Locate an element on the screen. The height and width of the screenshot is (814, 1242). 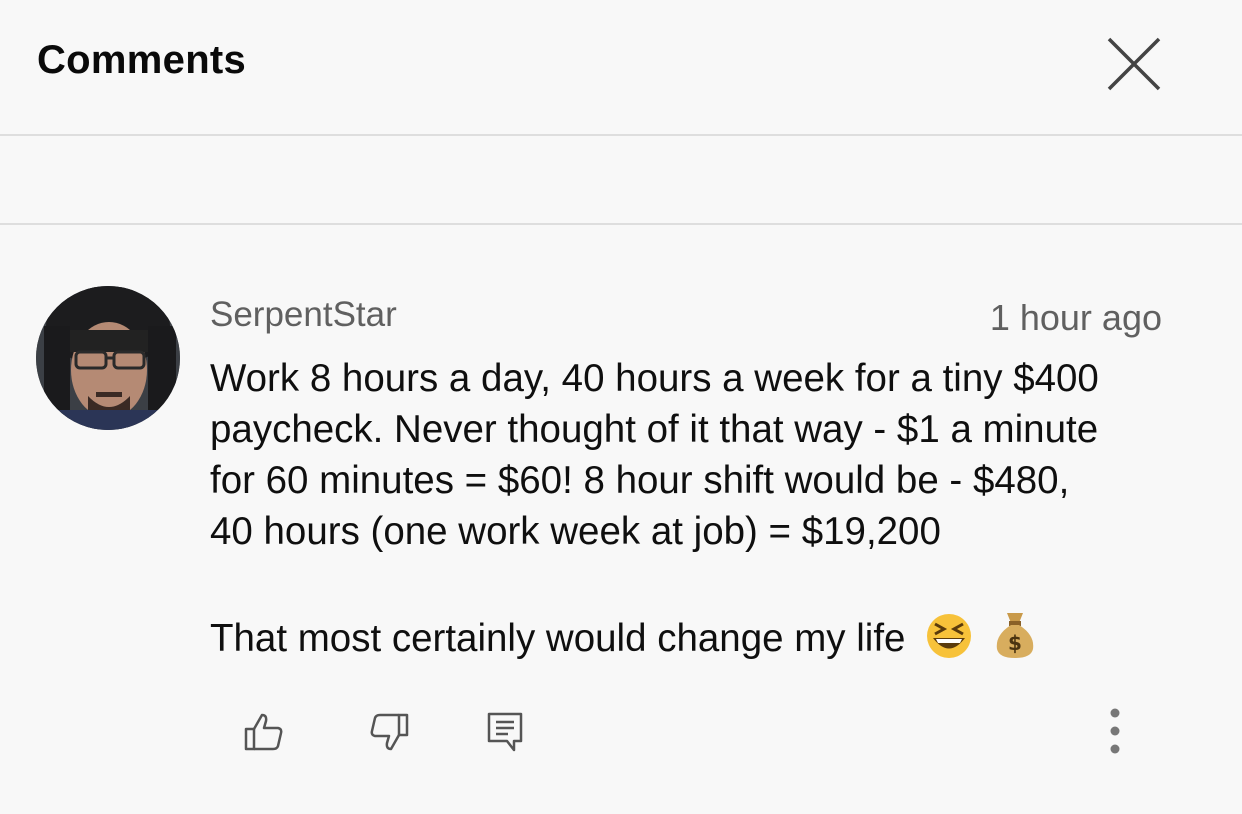
thumbs-down-icon is located at coordinates (389, 732).